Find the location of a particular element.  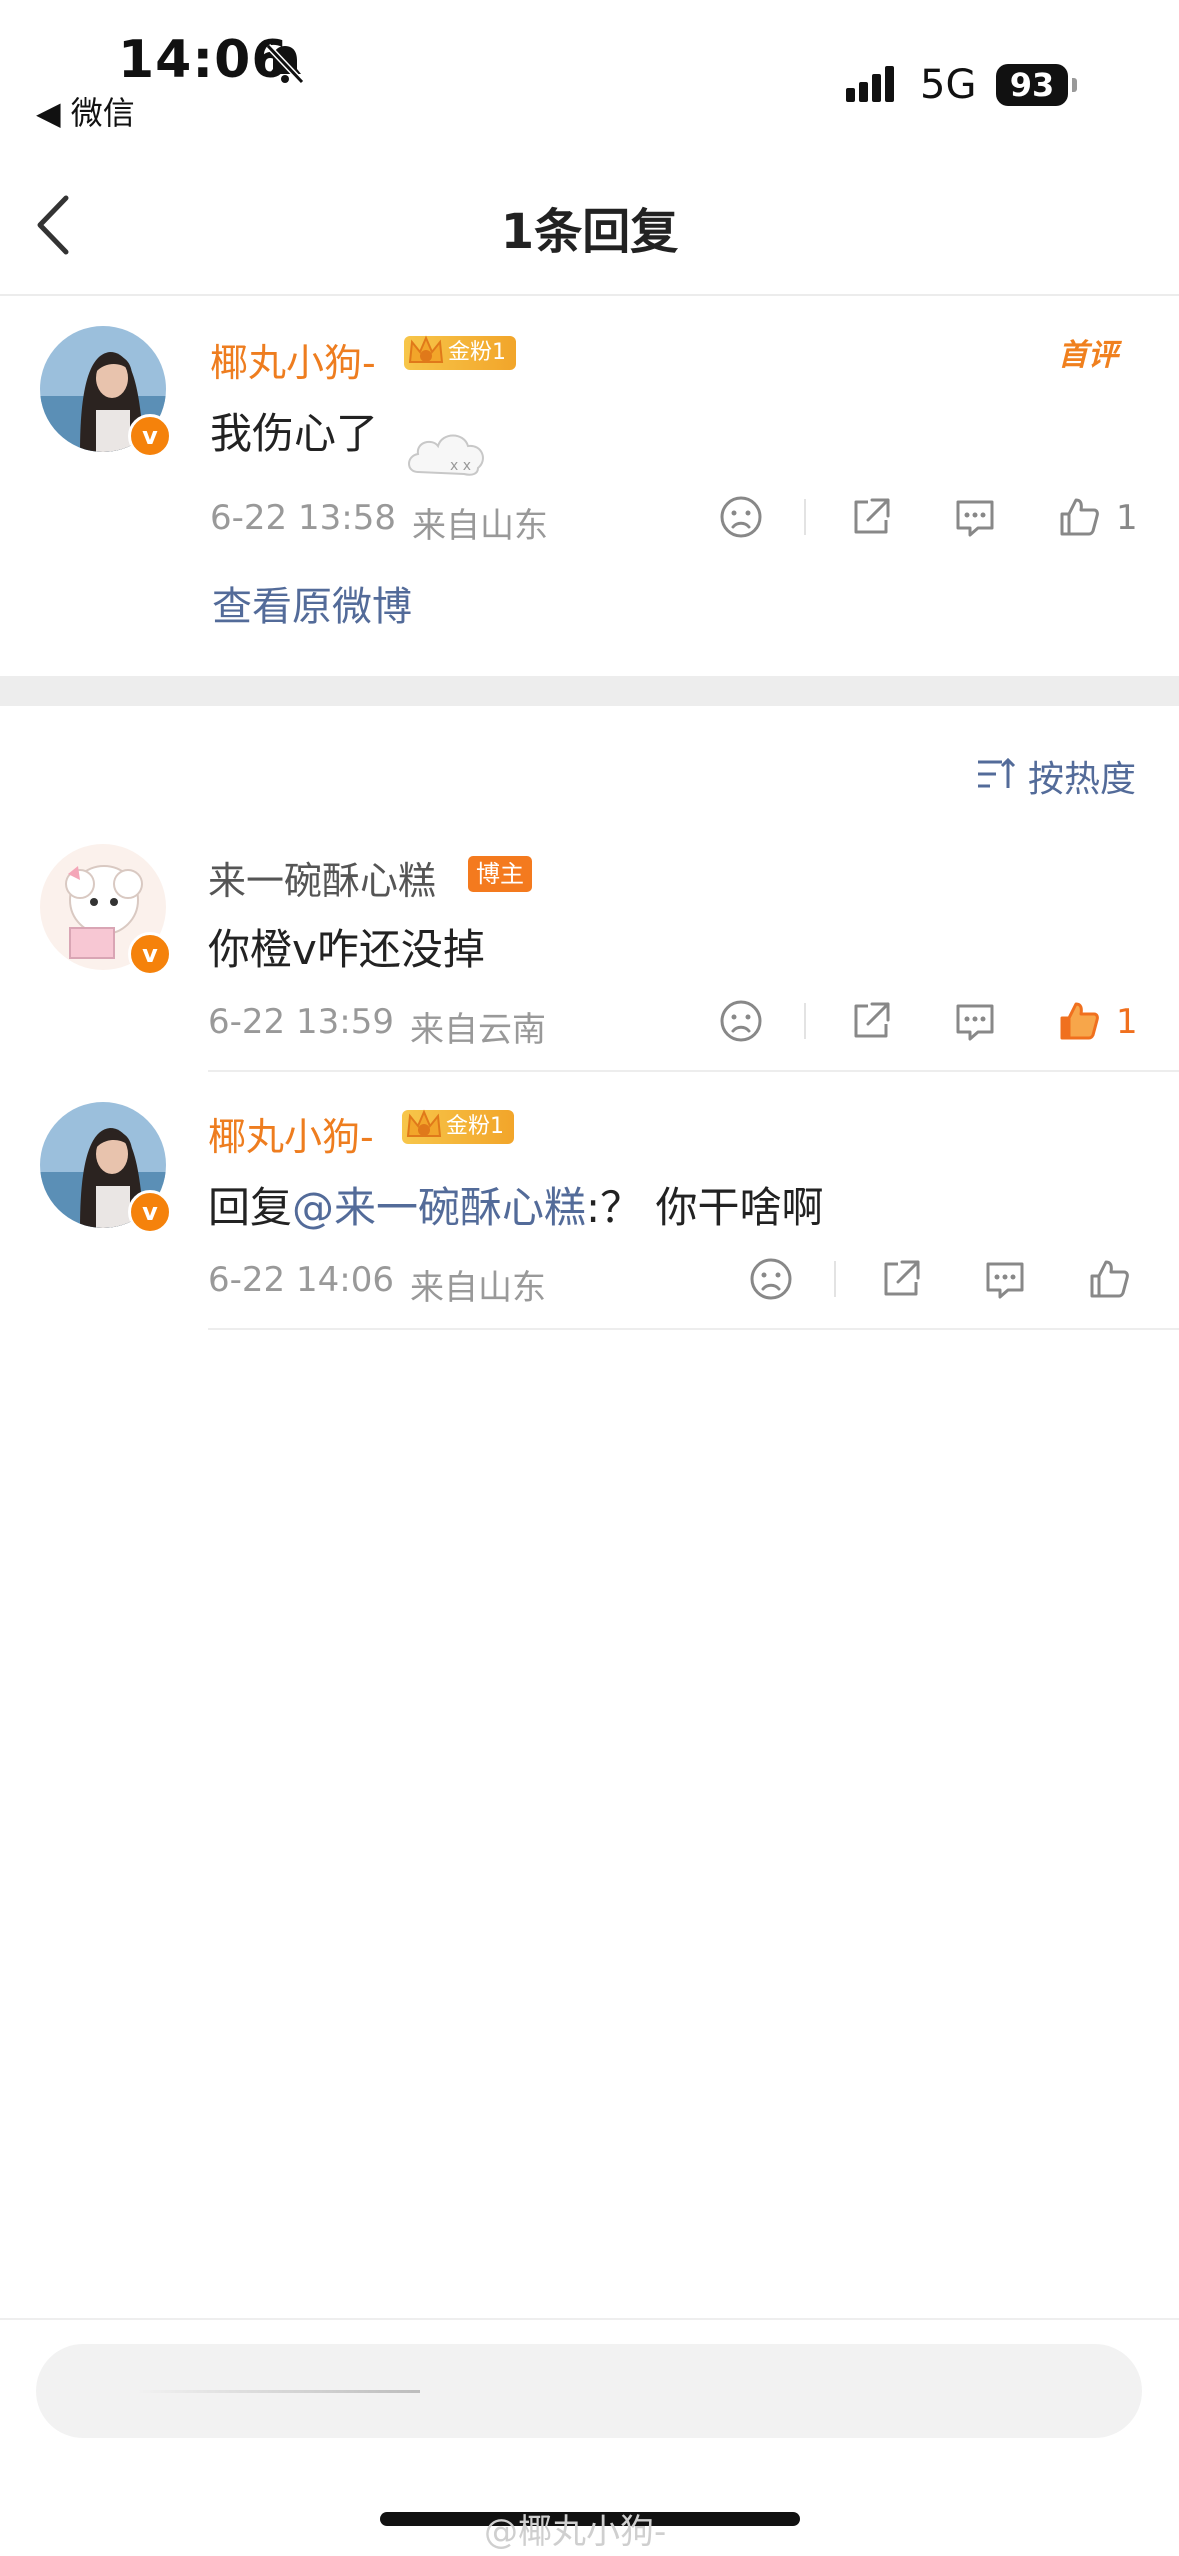

view-original-weibo-link: 查看原微博 is located at coordinates (312, 603).